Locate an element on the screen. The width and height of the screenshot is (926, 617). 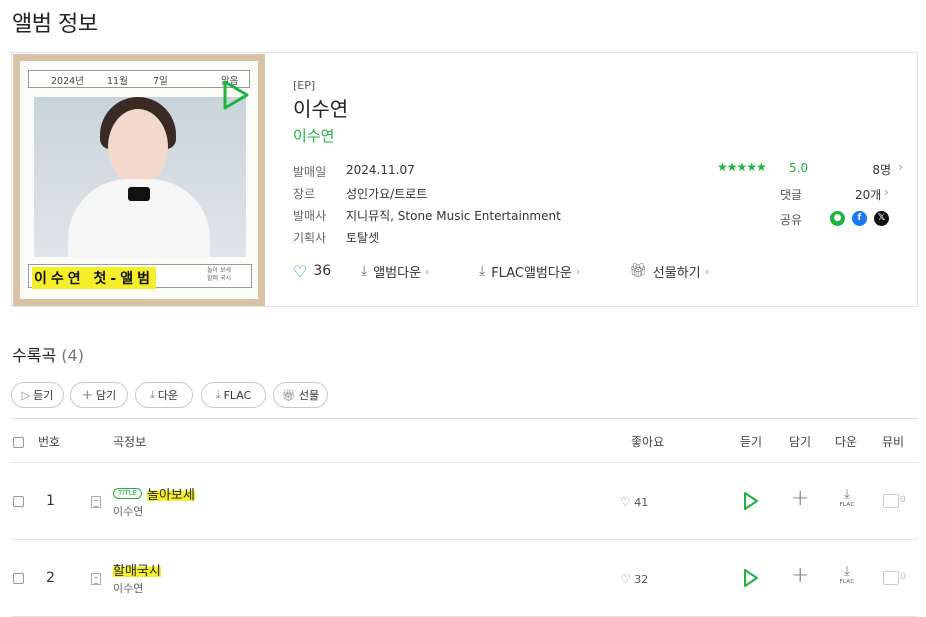
track-like-count: 41 is located at coordinates (641, 502).